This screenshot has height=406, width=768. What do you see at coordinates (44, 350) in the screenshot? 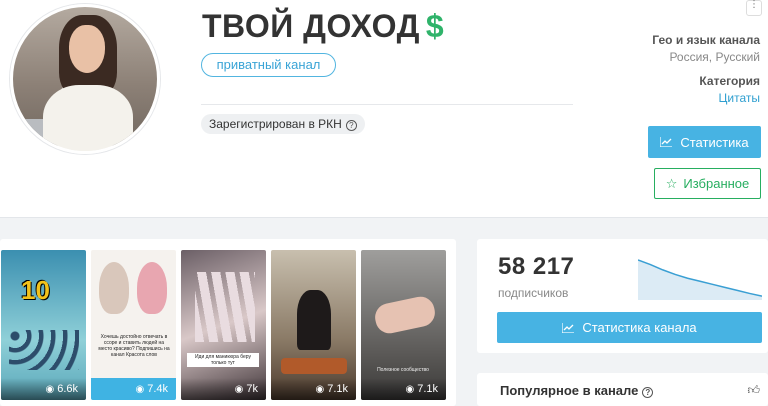
I see `post-image-pattern` at bounding box center [44, 350].